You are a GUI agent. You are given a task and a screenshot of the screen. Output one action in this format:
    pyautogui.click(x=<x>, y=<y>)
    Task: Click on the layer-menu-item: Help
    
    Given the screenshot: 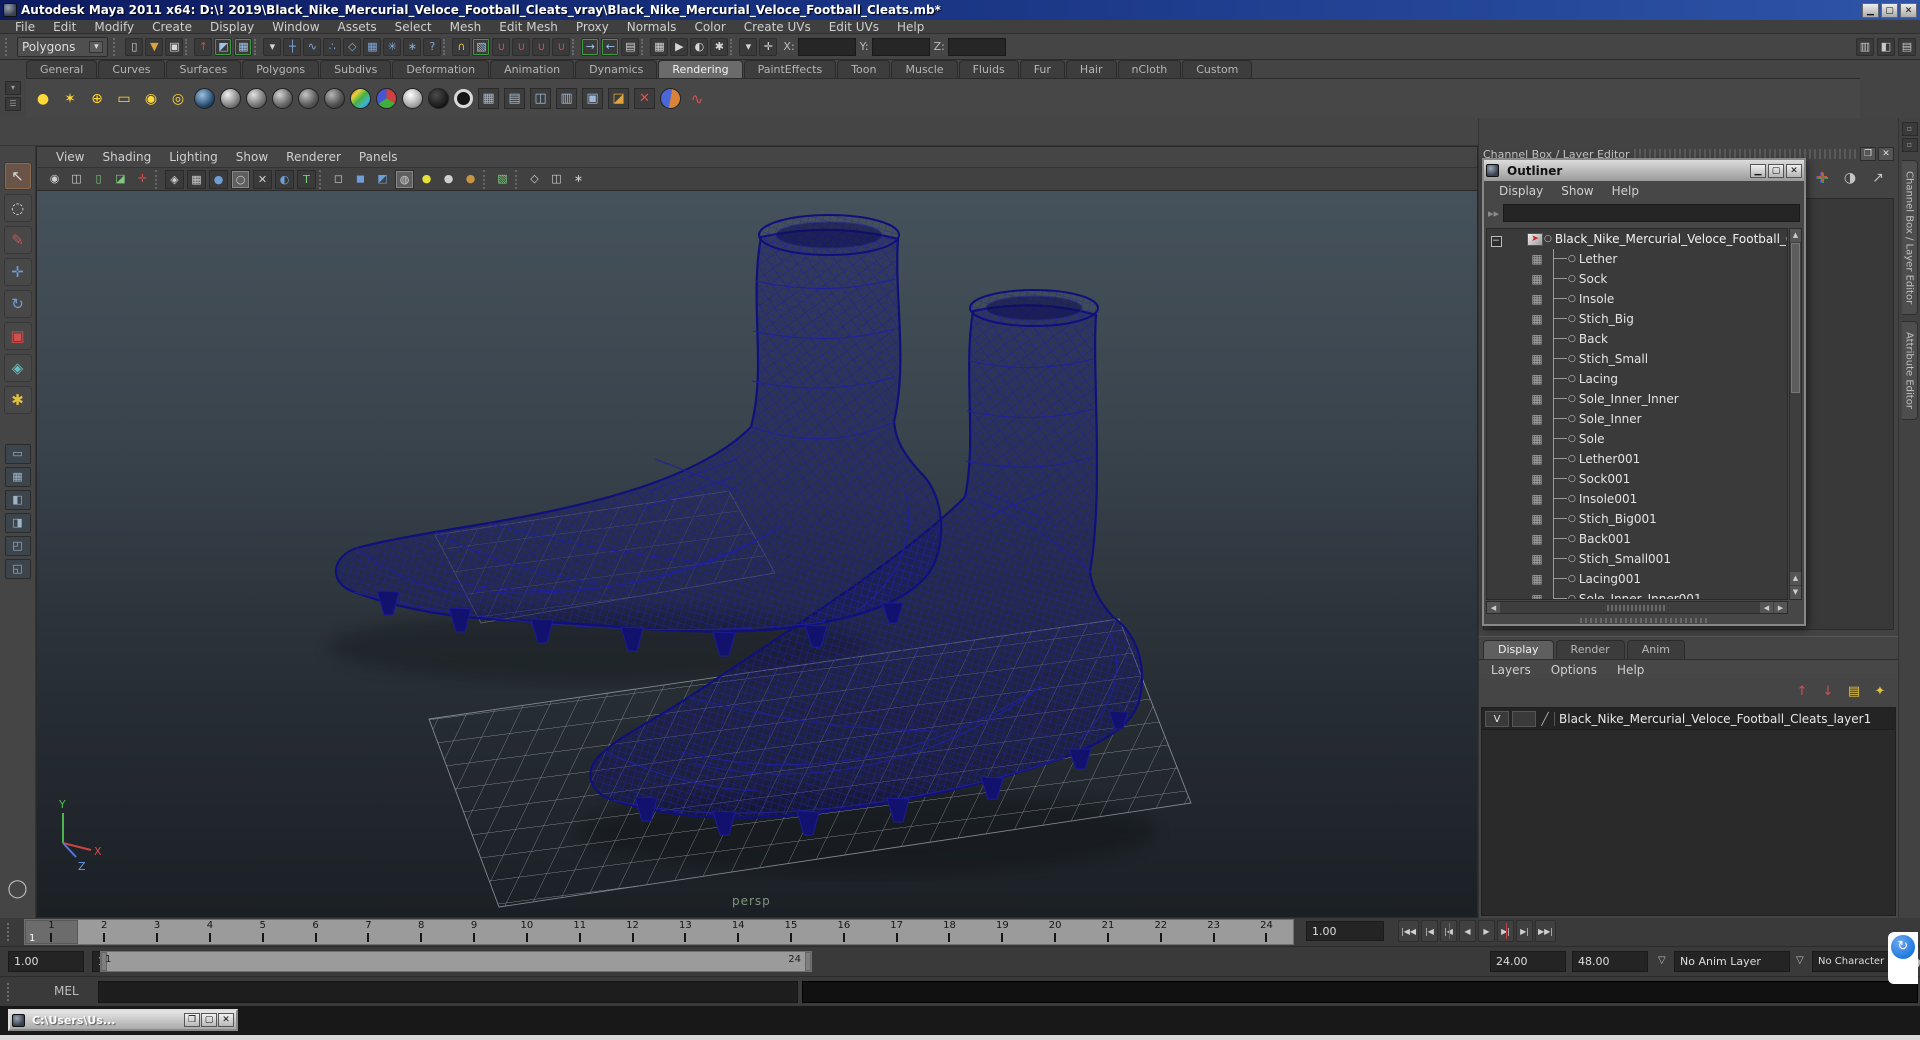 What is the action you would take?
    pyautogui.click(x=1630, y=670)
    